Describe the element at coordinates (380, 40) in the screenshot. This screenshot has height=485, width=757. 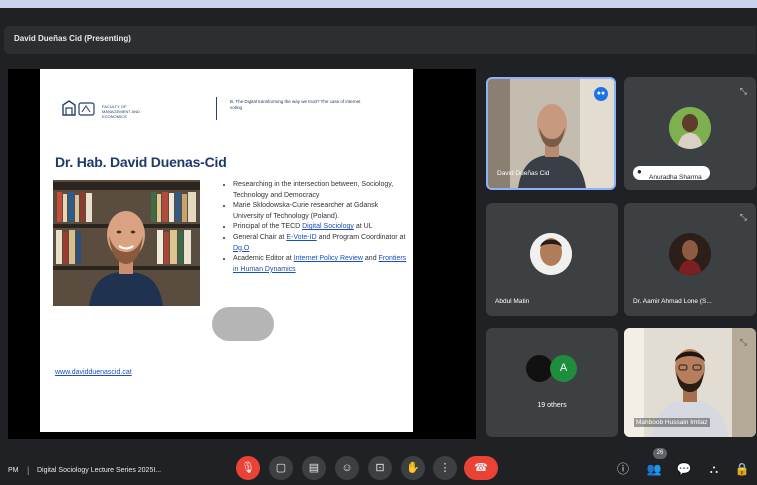
I see `presentation-header: David Dueñas Cid (Presenting)` at that location.